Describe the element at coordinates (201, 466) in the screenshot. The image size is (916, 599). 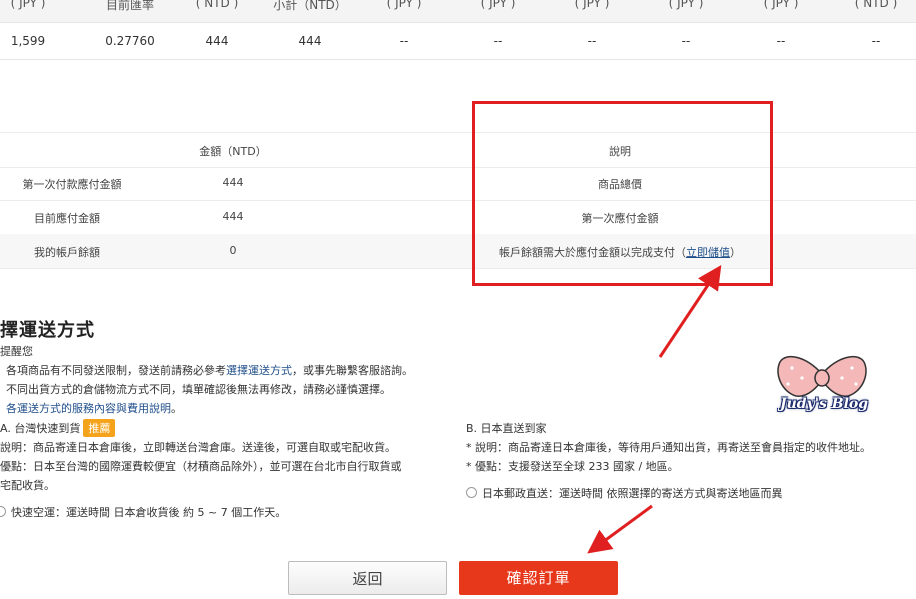
I see `option-a-advantage: 優點：日本至台灣的國際運費較便宜（材積商品除外），並可選在台北市自行取貨或` at that location.